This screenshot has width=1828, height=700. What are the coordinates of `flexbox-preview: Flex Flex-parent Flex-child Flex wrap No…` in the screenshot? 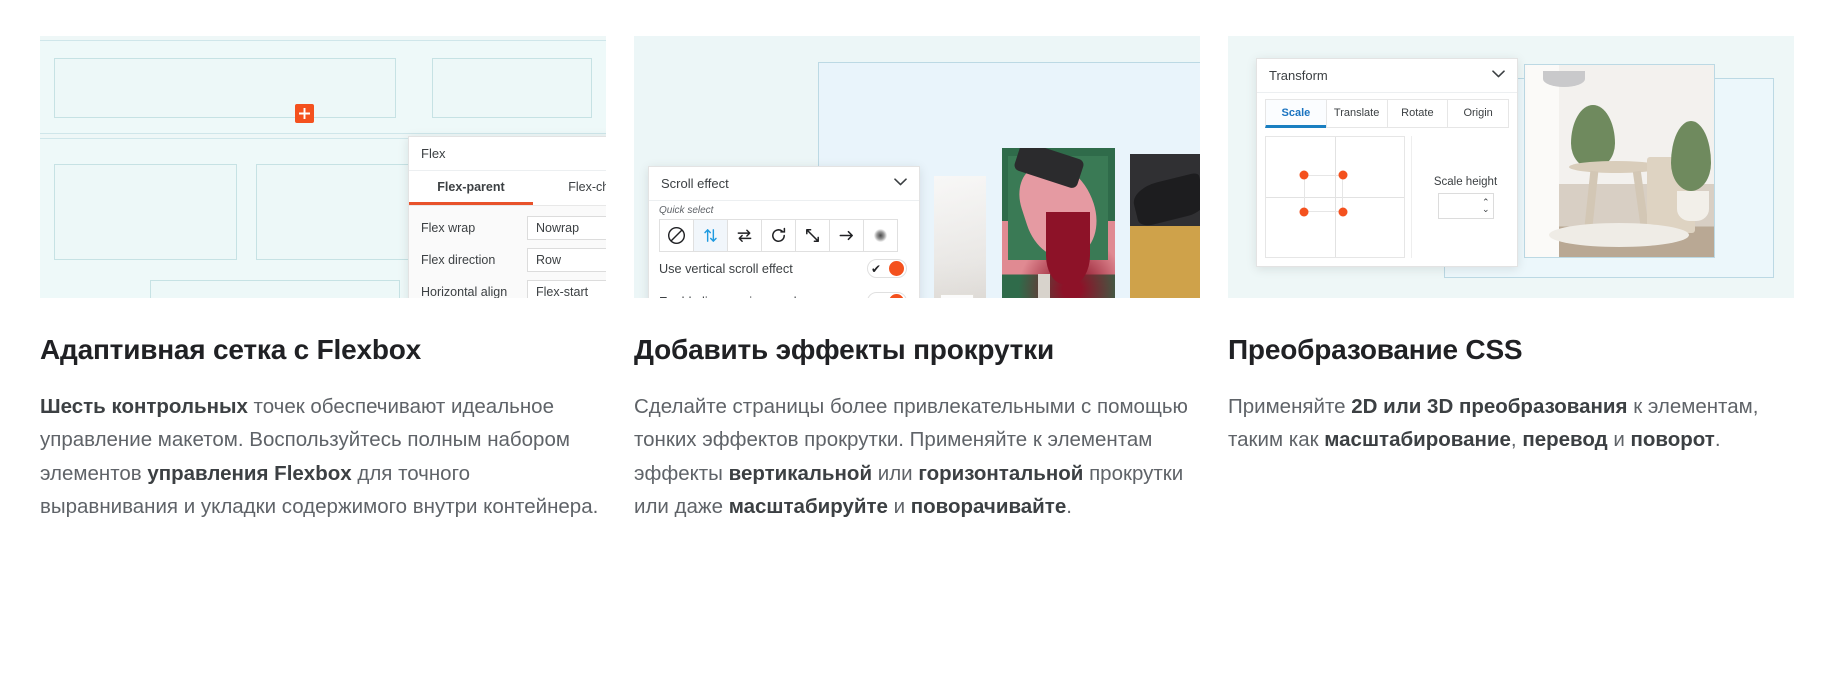 It's located at (323, 167).